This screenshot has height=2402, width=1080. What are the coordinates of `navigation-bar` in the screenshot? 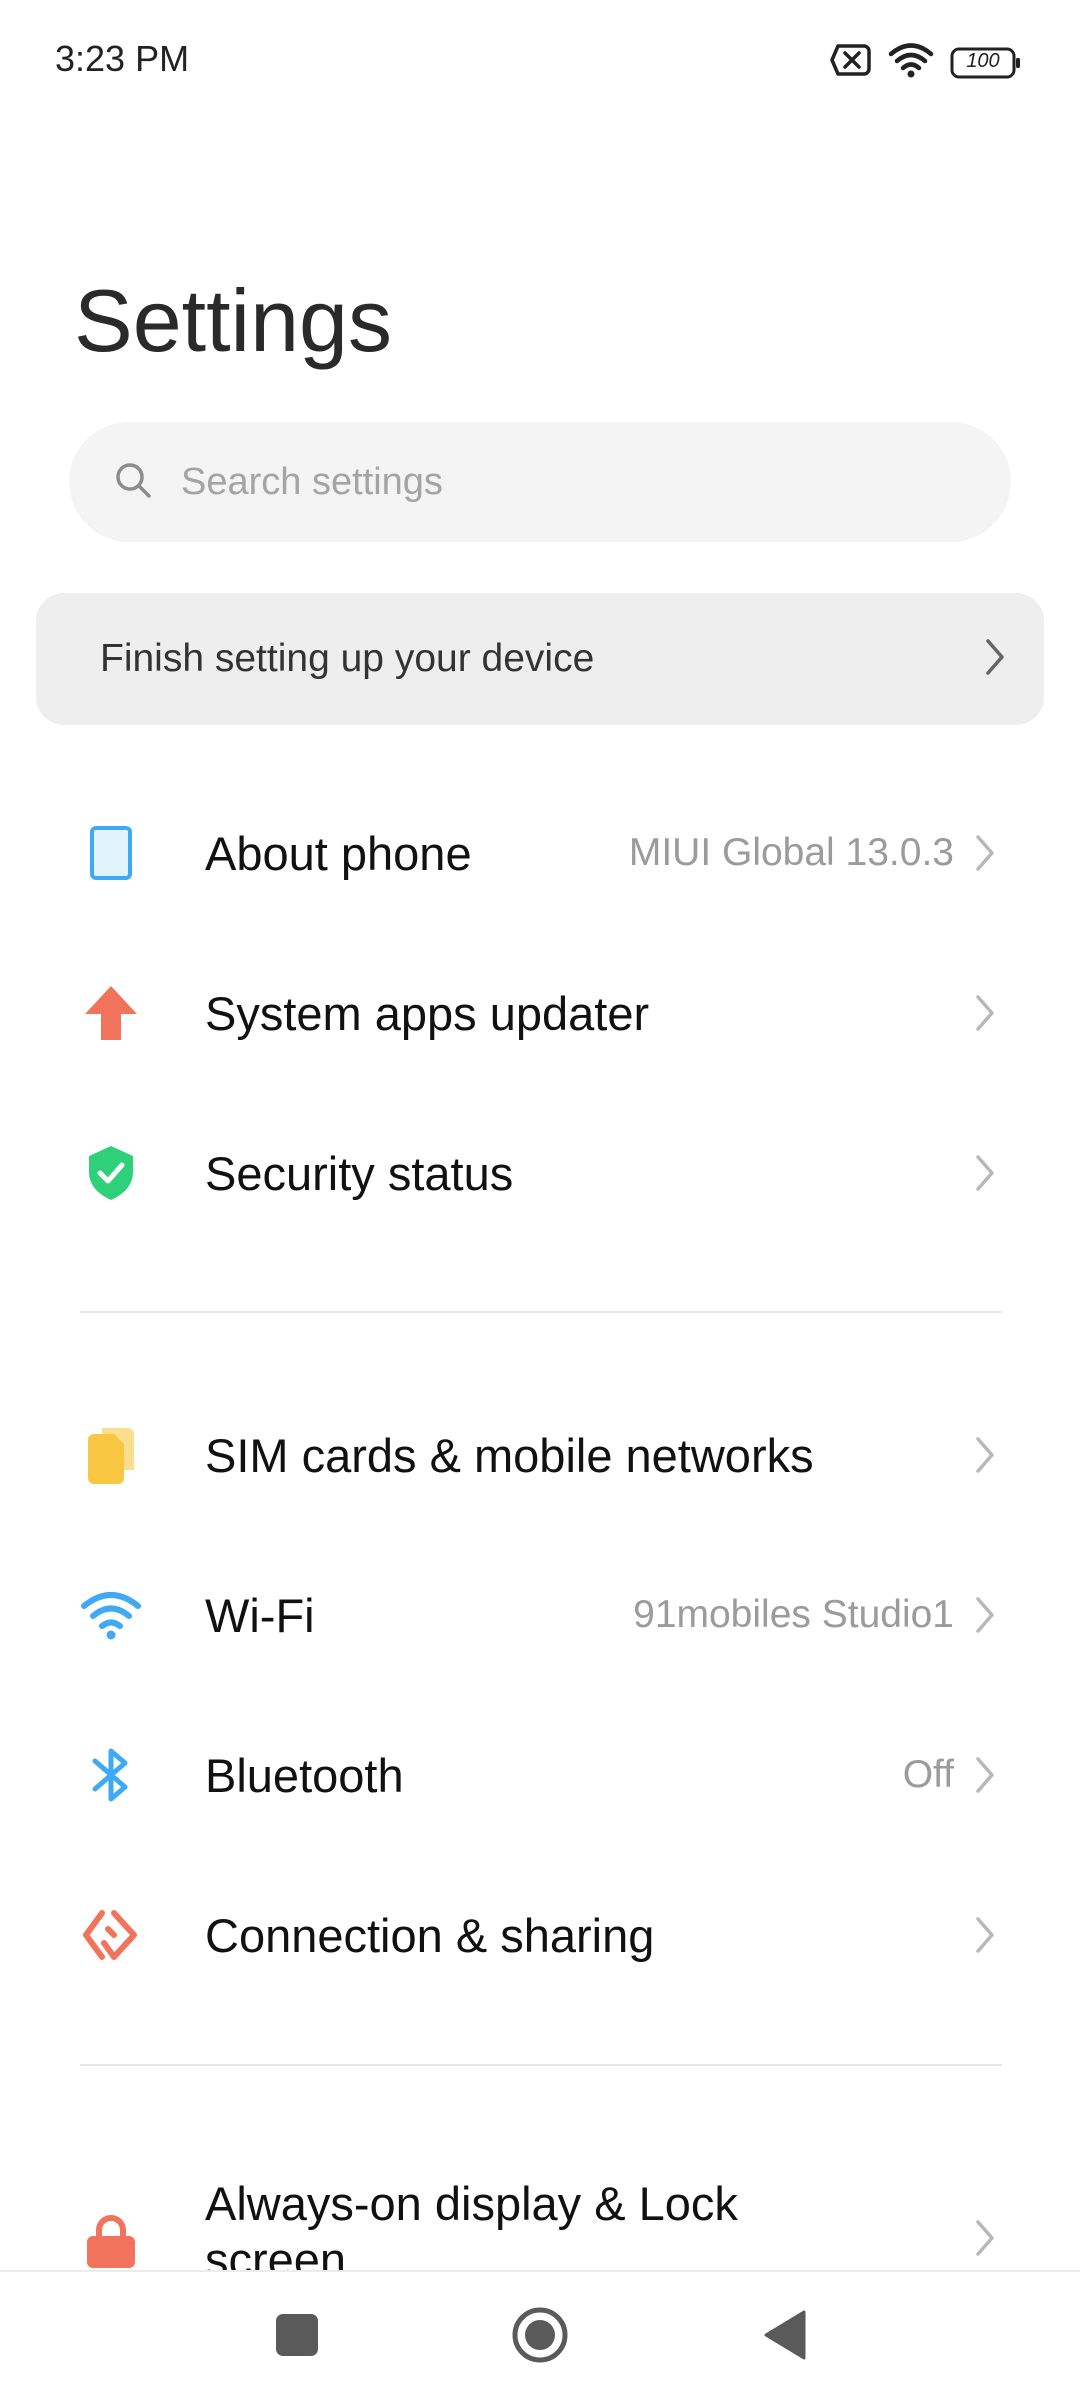 It's located at (540, 2336).